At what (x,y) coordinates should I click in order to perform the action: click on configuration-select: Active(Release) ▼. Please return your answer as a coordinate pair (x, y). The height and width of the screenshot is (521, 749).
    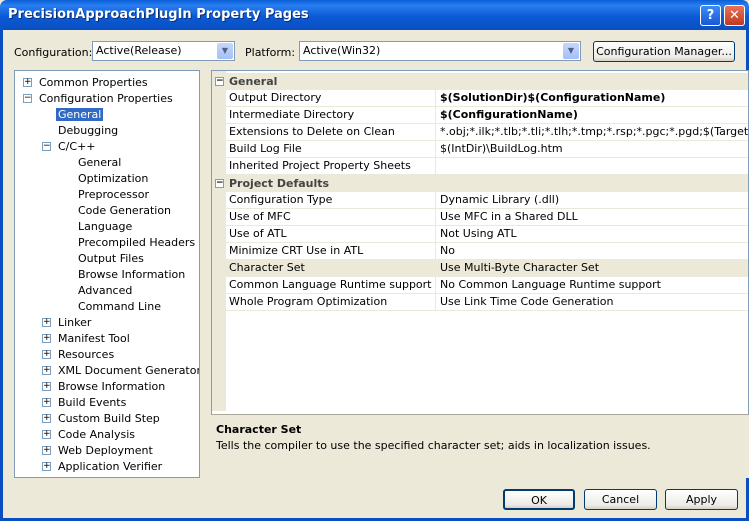
    Looking at the image, I should click on (163, 51).